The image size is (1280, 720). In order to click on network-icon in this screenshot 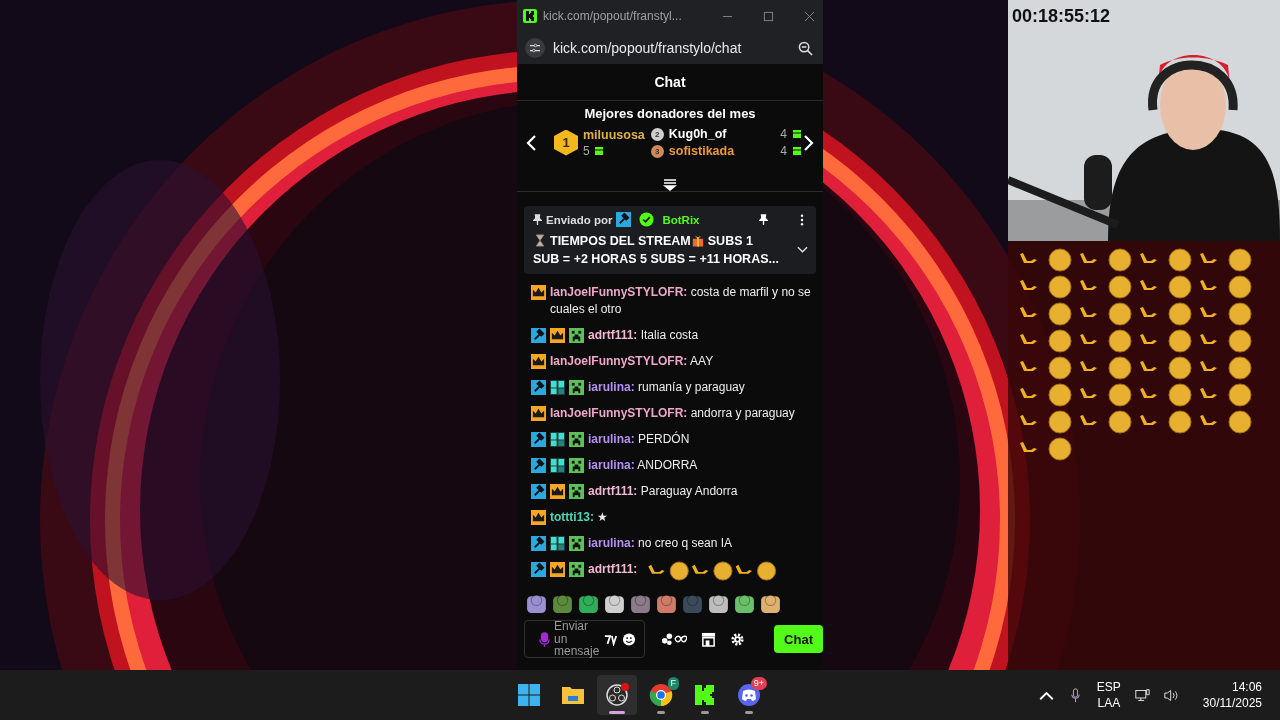, I will do `click(1142, 695)`.